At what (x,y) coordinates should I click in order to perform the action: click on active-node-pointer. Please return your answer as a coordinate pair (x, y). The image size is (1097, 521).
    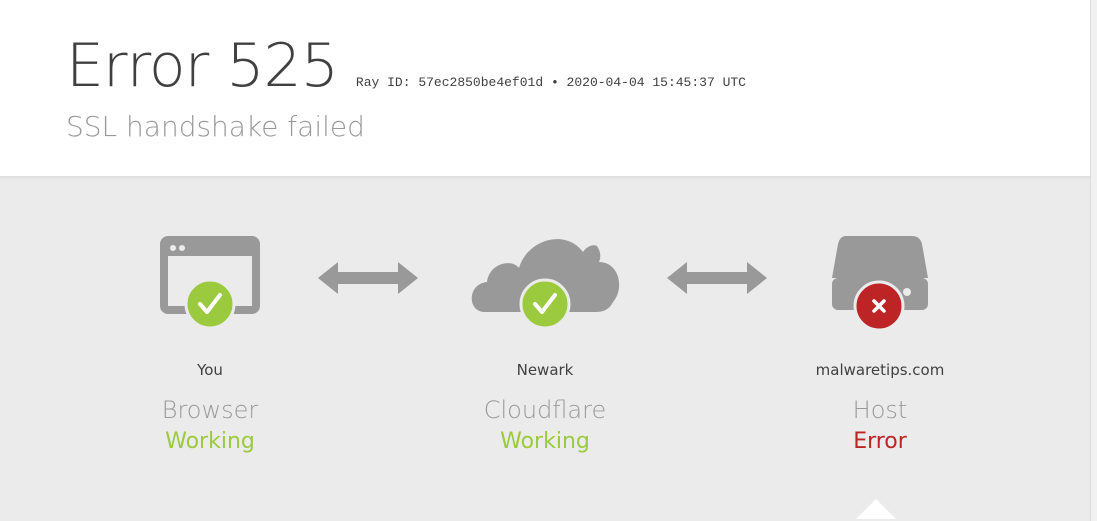
    Looking at the image, I should click on (876, 509).